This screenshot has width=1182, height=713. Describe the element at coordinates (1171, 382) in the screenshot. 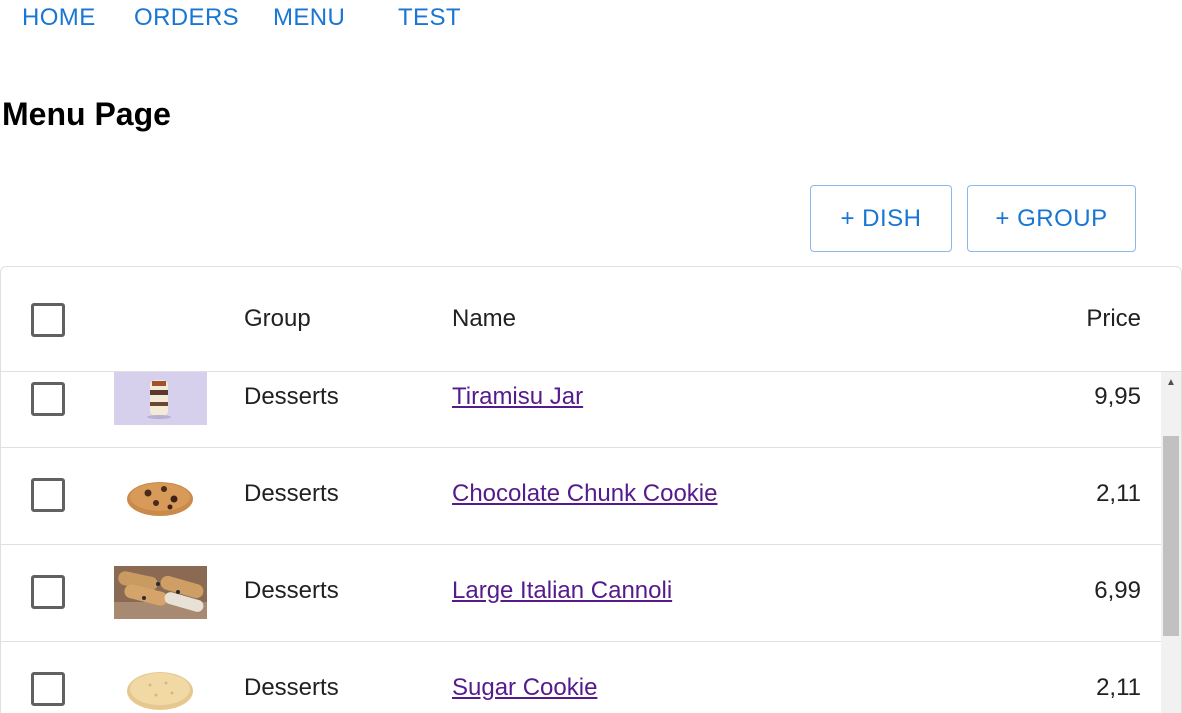

I see `scroll-up-arrow-icon: ▲` at that location.